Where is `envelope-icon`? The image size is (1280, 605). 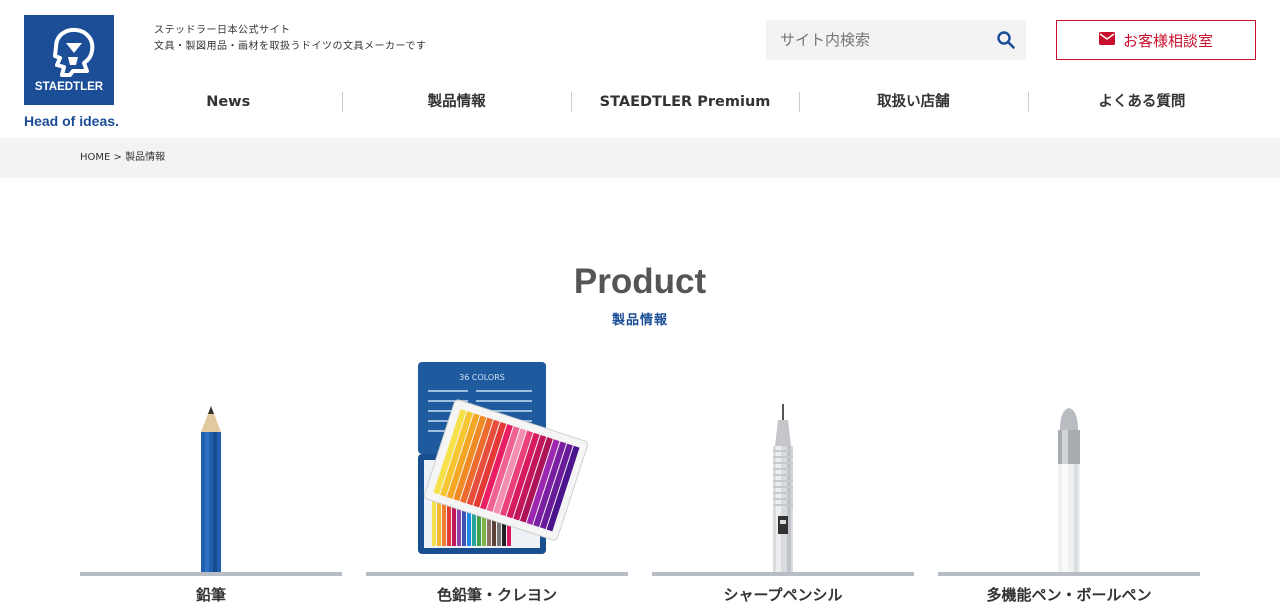
envelope-icon is located at coordinates (1106, 40).